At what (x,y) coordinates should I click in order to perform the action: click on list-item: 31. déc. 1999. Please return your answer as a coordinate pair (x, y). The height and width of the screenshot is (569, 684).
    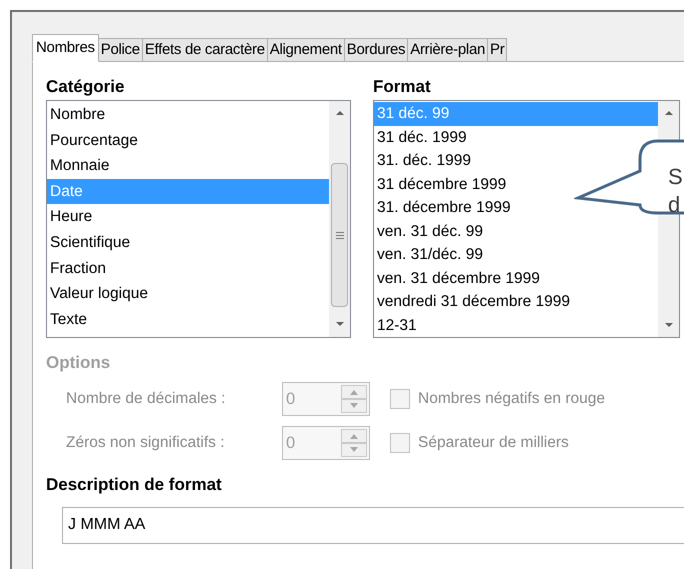
    Looking at the image, I should click on (474, 160).